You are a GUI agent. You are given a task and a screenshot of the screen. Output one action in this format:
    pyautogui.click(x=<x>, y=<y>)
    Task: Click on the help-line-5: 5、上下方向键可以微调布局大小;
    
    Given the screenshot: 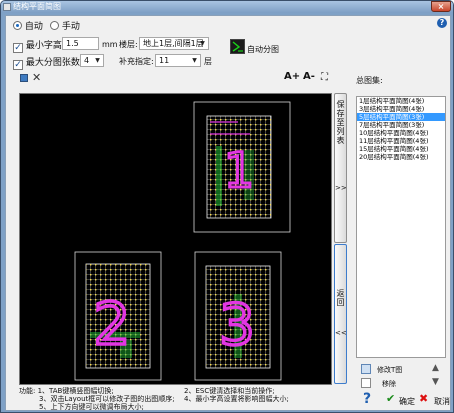 What is the action you would take?
    pyautogui.click(x=91, y=407)
    